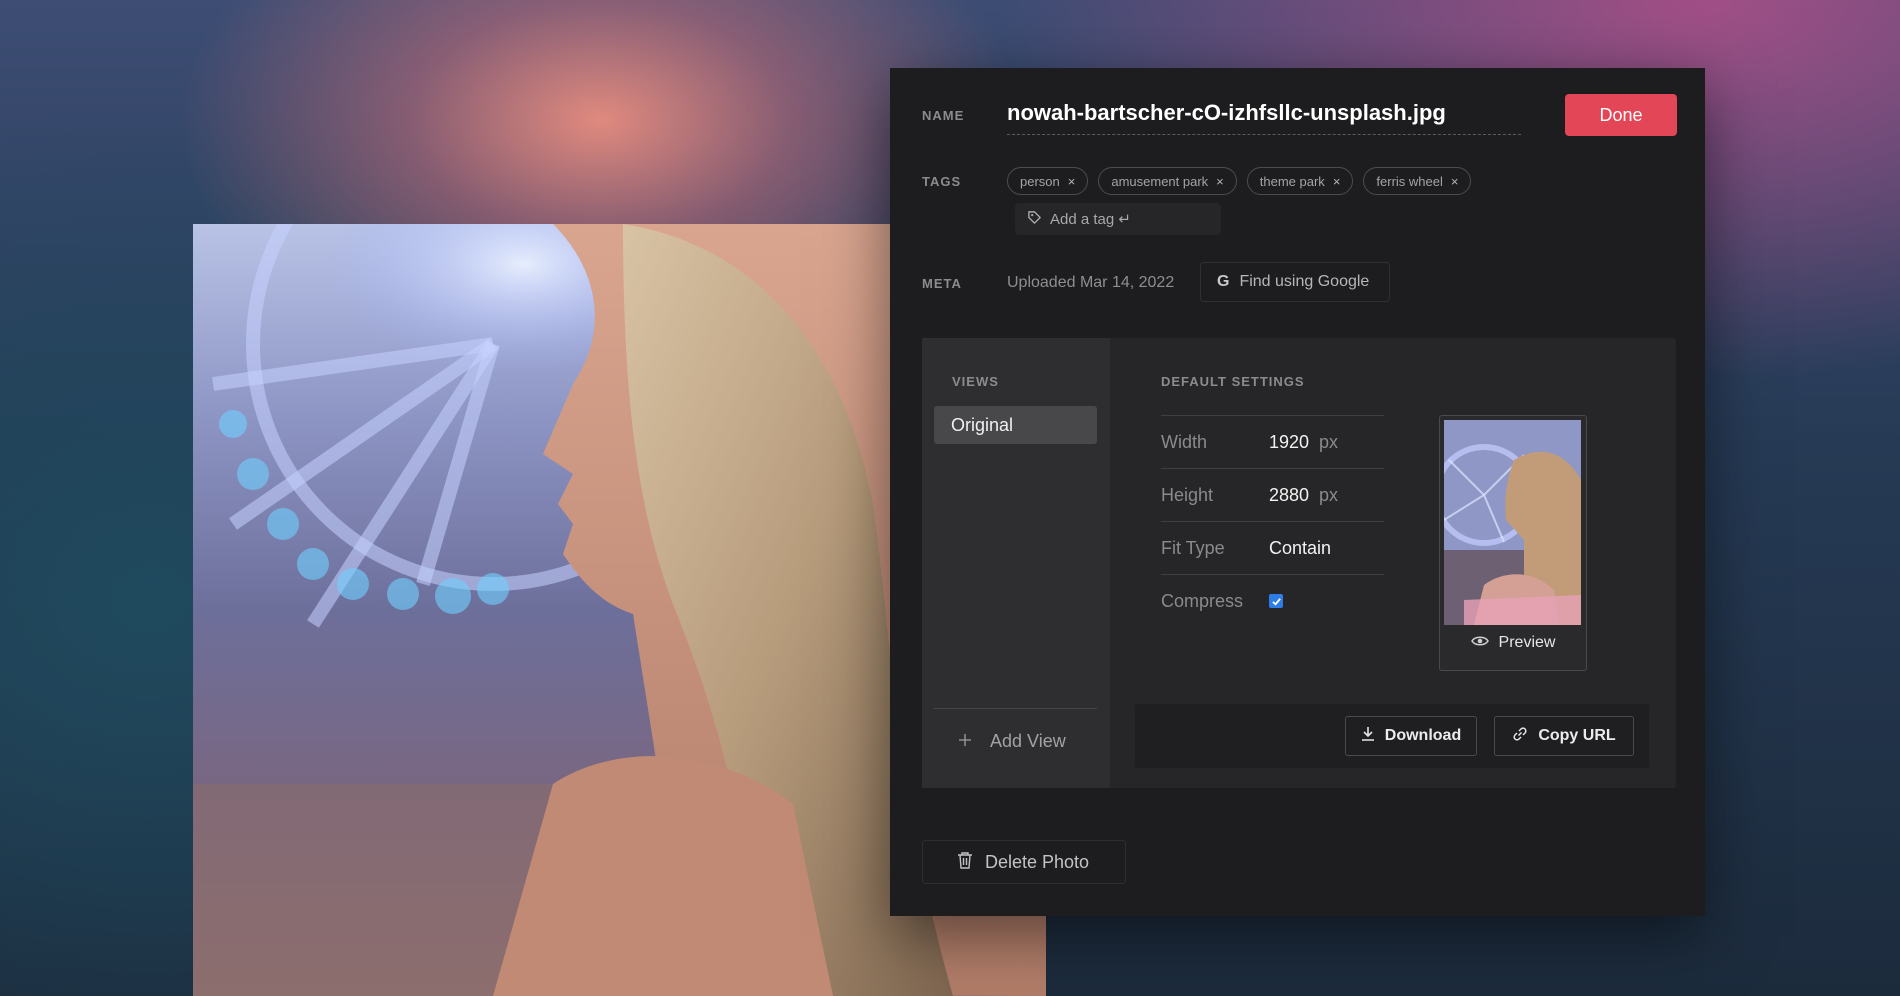 This screenshot has width=1900, height=996. What do you see at coordinates (1264, 117) in the screenshot?
I see `filename-field: nowah-bartscher-cO-izhfsllc-unsplash.jpg` at bounding box center [1264, 117].